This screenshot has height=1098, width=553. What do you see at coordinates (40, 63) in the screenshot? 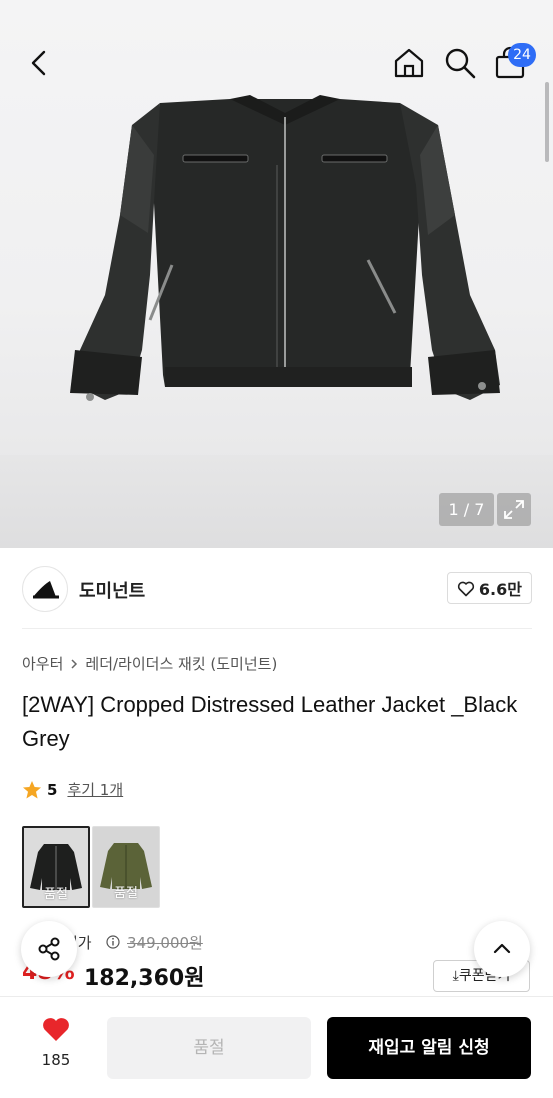
I see `back-icon` at bounding box center [40, 63].